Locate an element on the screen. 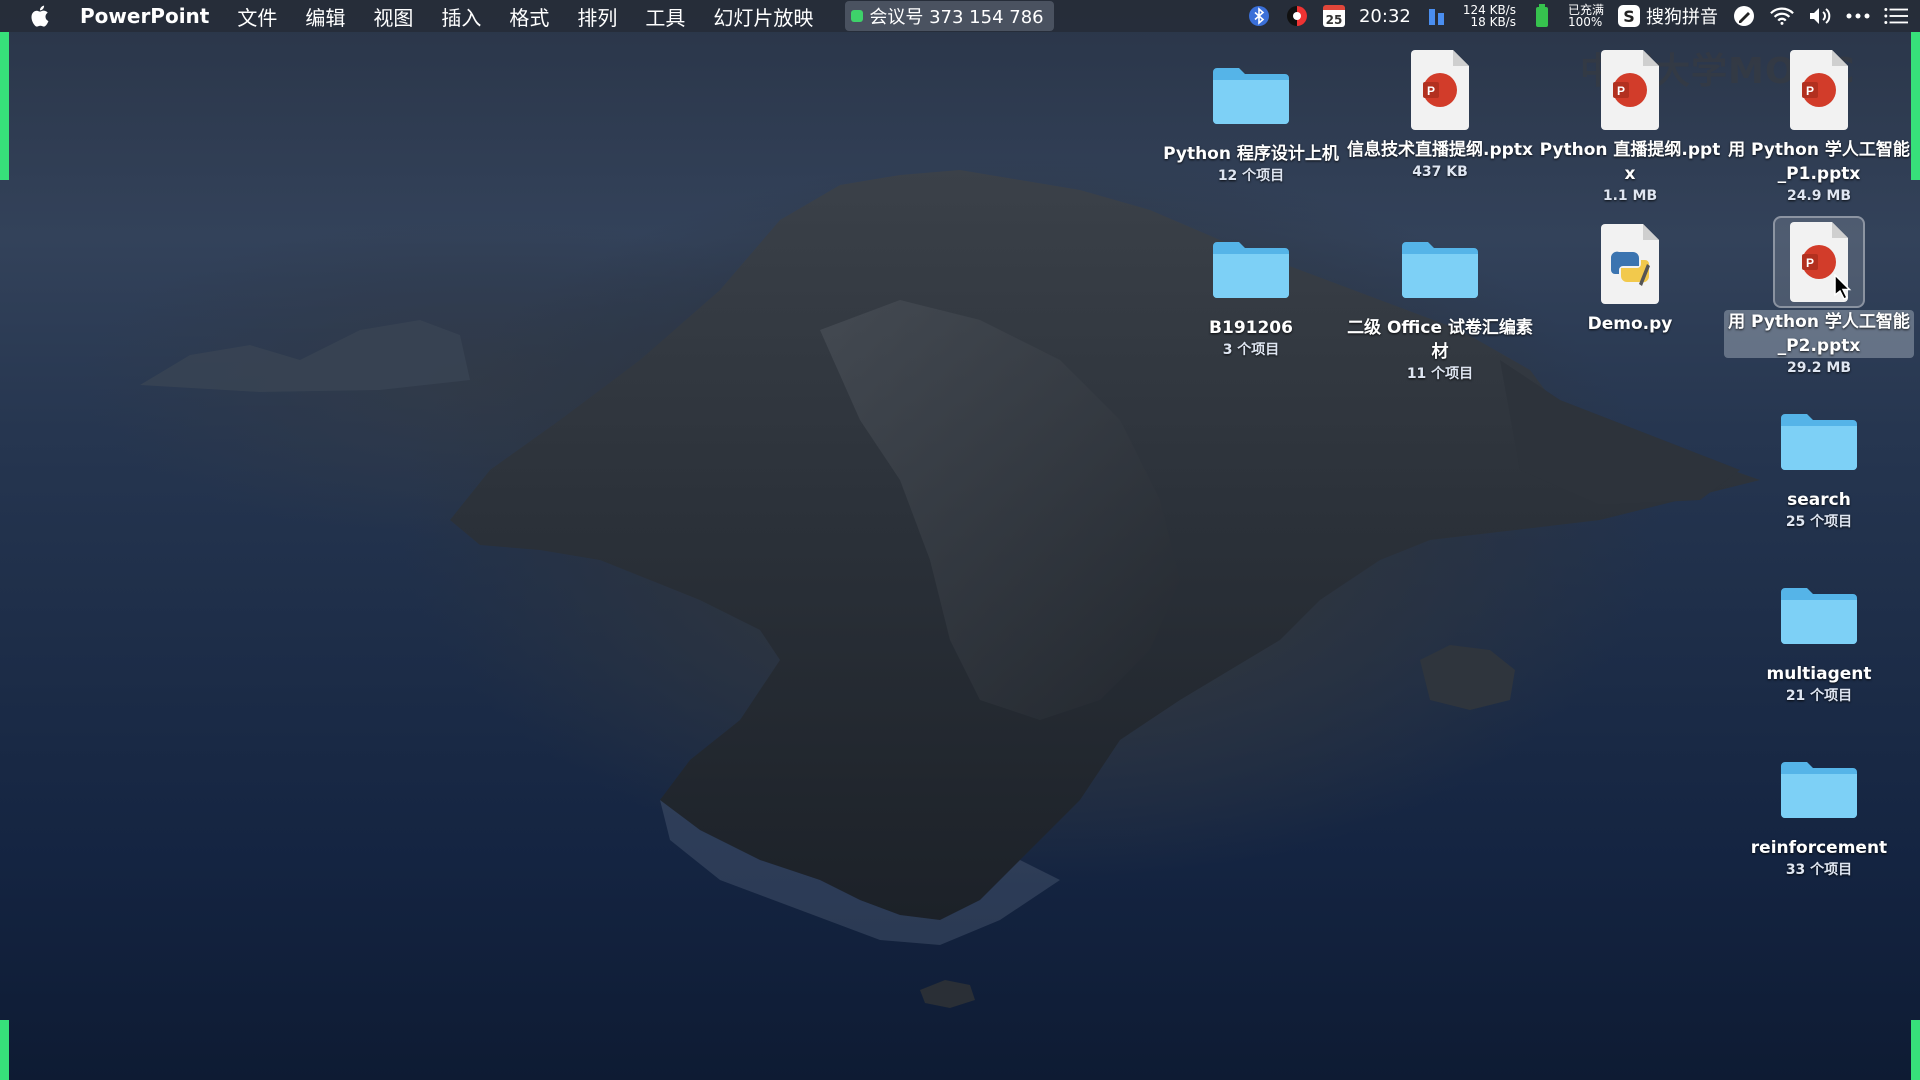 The height and width of the screenshot is (1080, 1920). meeting-indicator-icon is located at coordinates (857, 16).